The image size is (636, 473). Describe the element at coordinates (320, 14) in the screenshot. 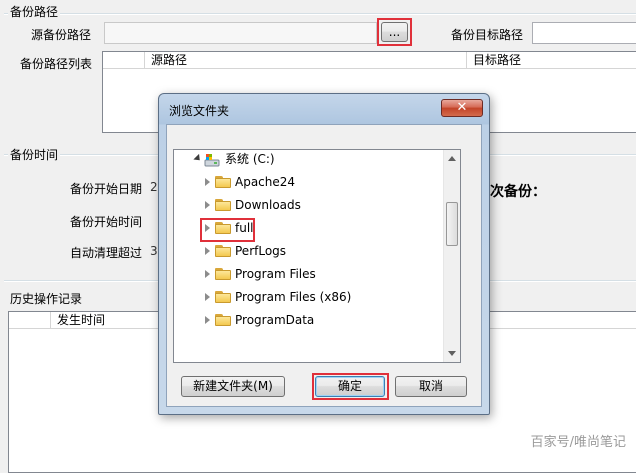

I see `group-line-path` at that location.